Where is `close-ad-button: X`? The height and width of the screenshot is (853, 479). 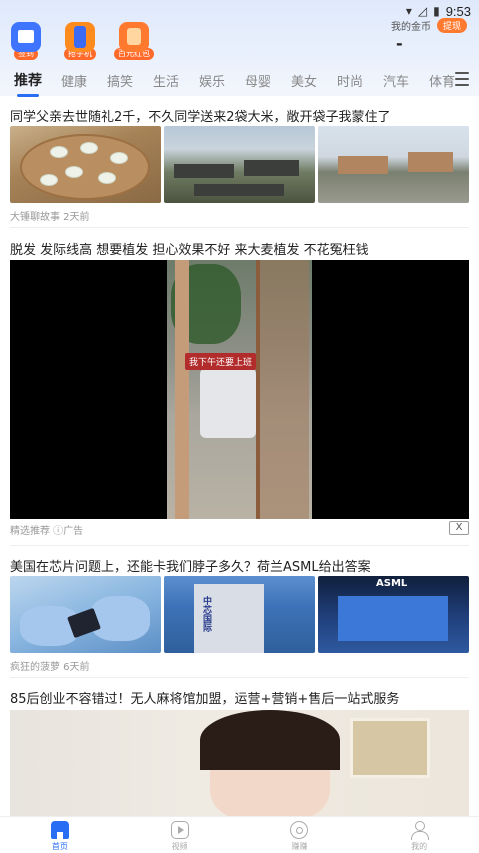
close-ad-button: X is located at coordinates (459, 528).